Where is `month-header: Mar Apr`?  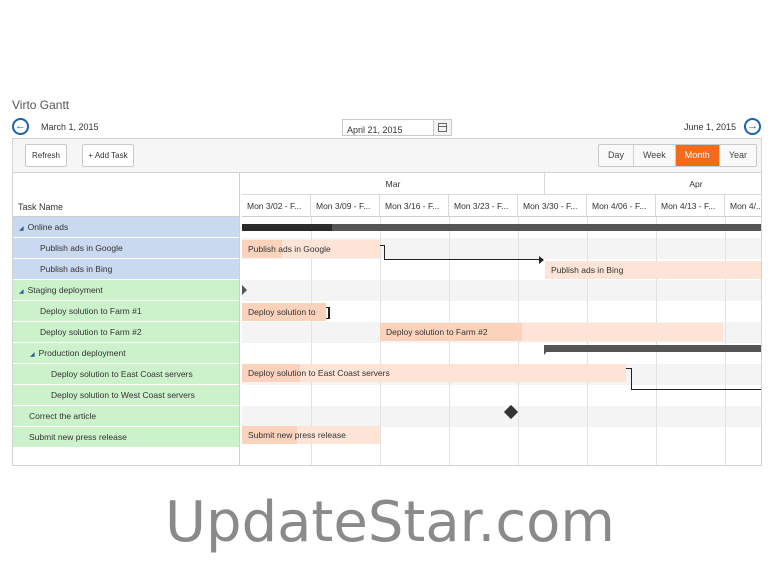
month-header: Mar Apr is located at coordinates (501, 184).